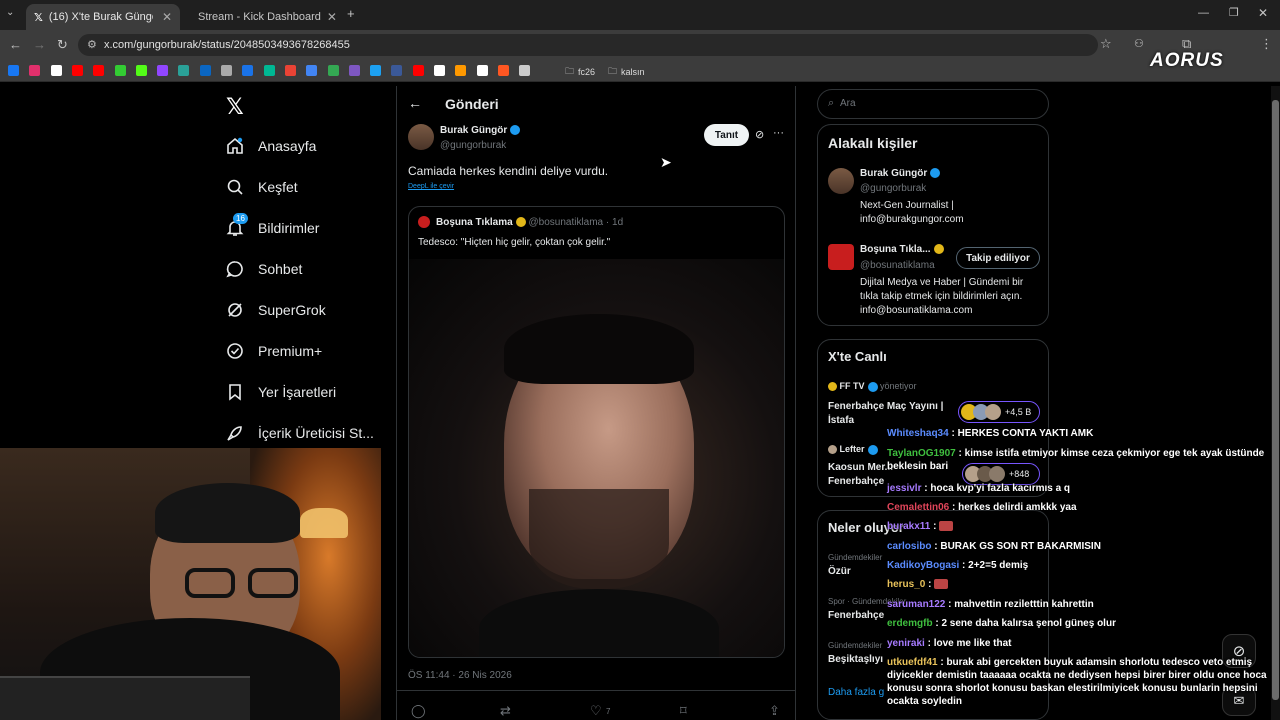 The height and width of the screenshot is (720, 1280). Describe the element at coordinates (856, 615) in the screenshot. I see `trend-name: Fenerbahçe` at that location.